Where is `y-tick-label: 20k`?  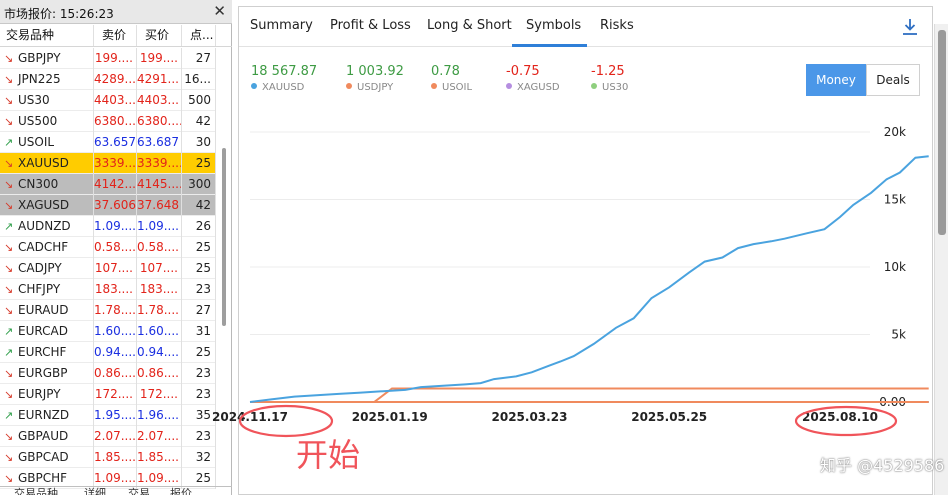 y-tick-label: 20k is located at coordinates (895, 132).